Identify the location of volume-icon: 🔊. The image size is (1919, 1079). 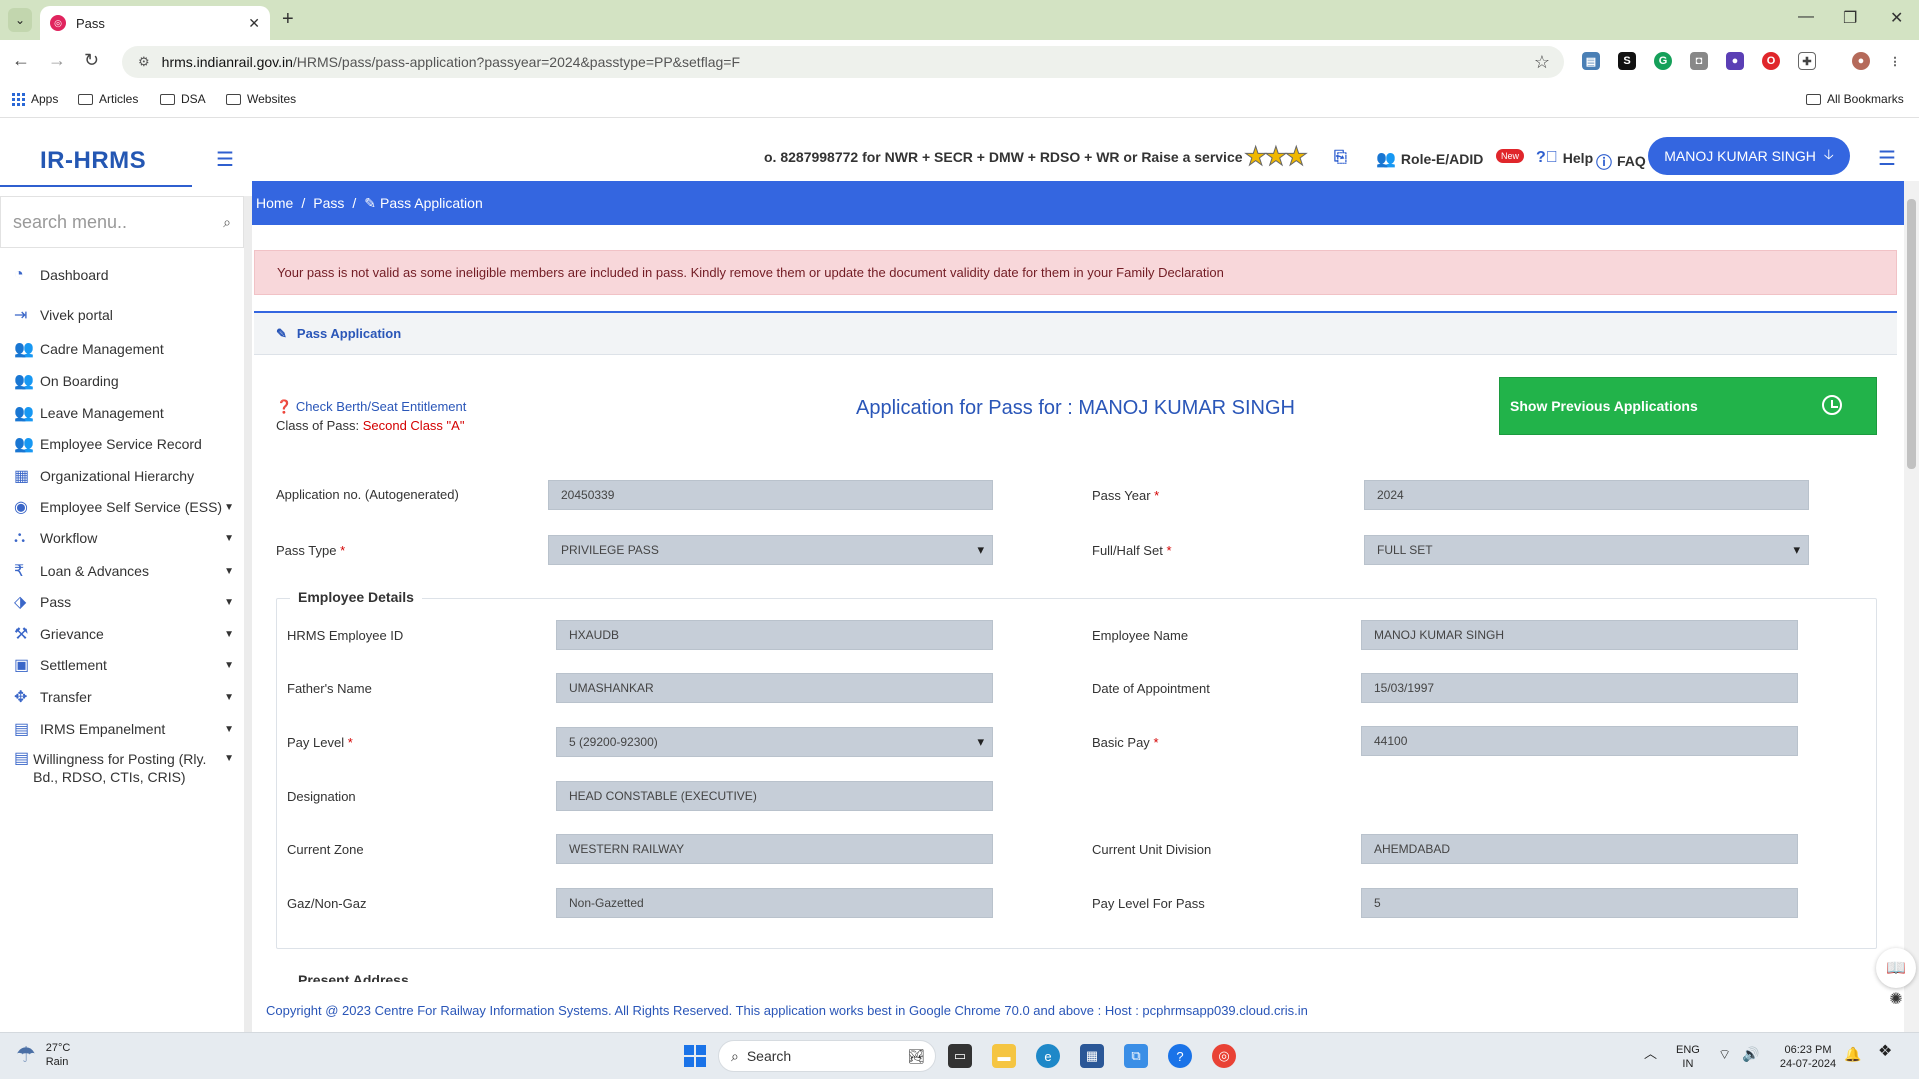
(1750, 1054).